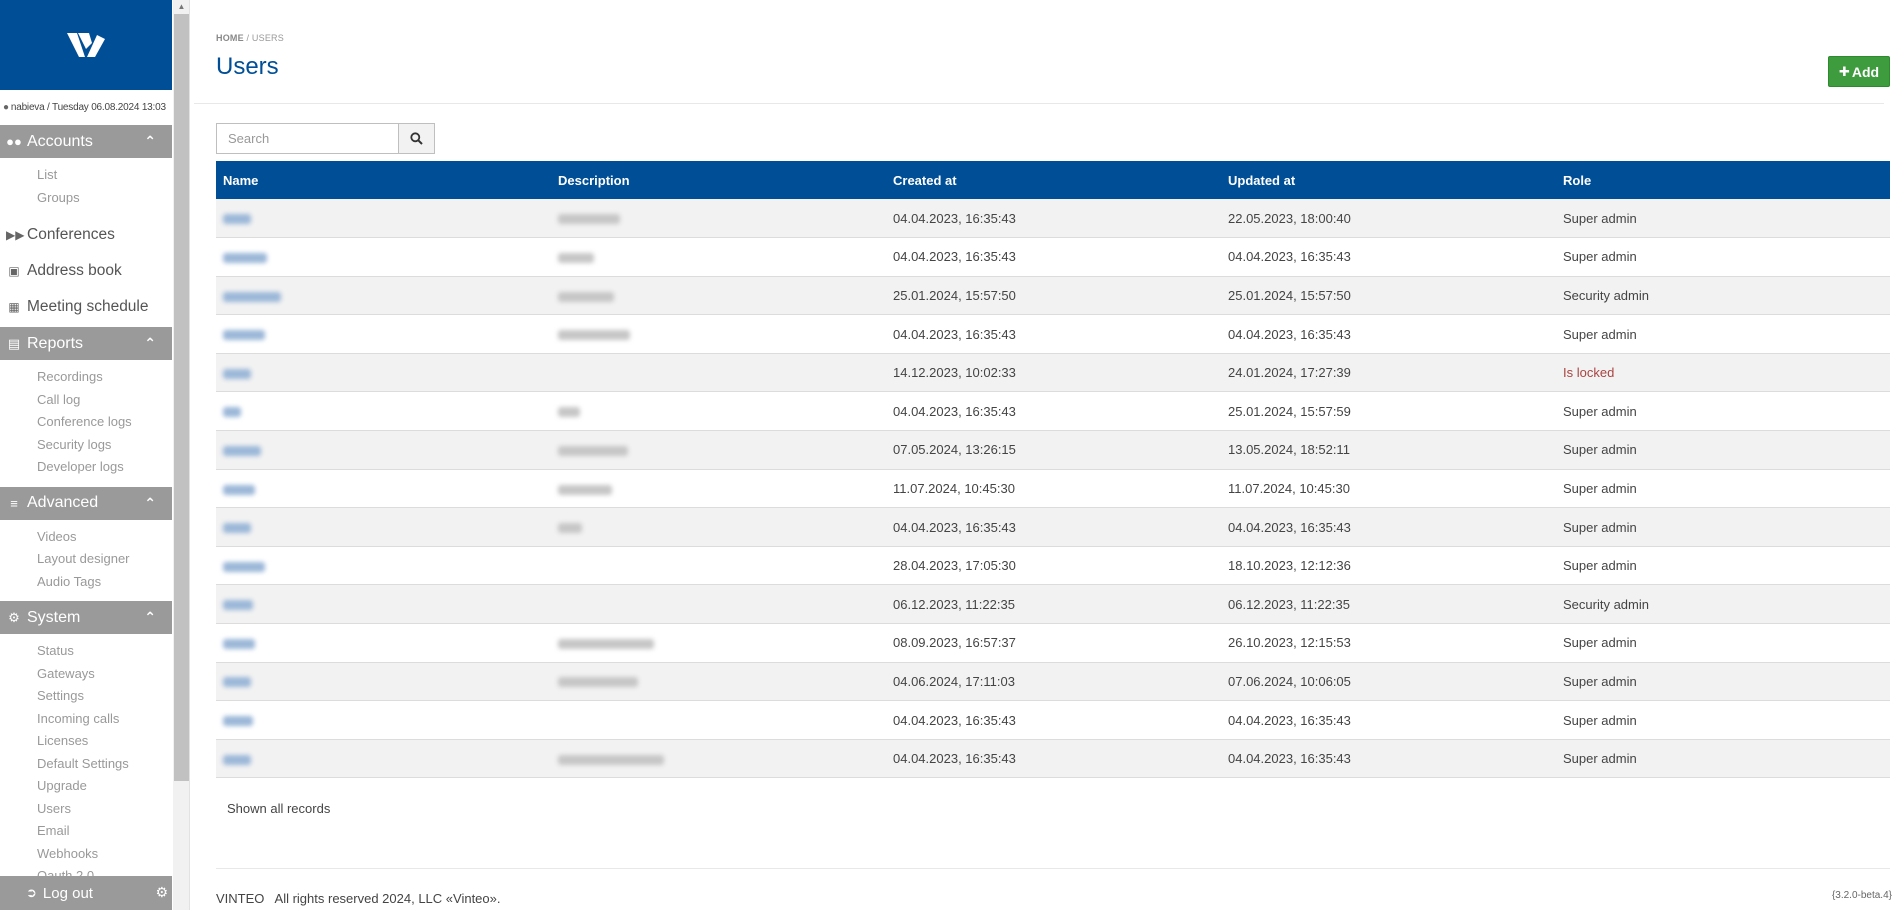 This screenshot has height=910, width=1904. Describe the element at coordinates (307, 138) in the screenshot. I see `search-input` at that location.